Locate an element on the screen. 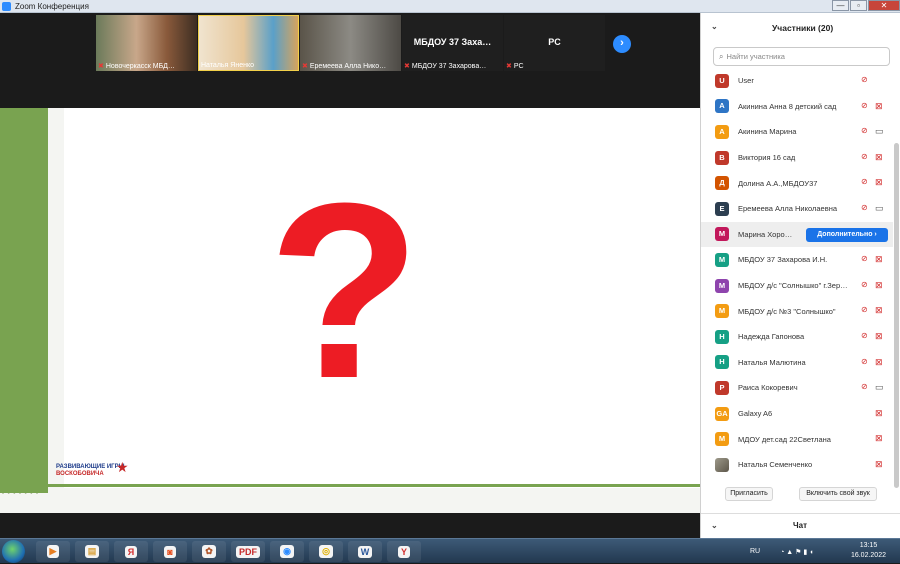  participant-row: M МБДОУ 37 Захарова И.Н. ⊘ ⊠ is located at coordinates (797, 260).